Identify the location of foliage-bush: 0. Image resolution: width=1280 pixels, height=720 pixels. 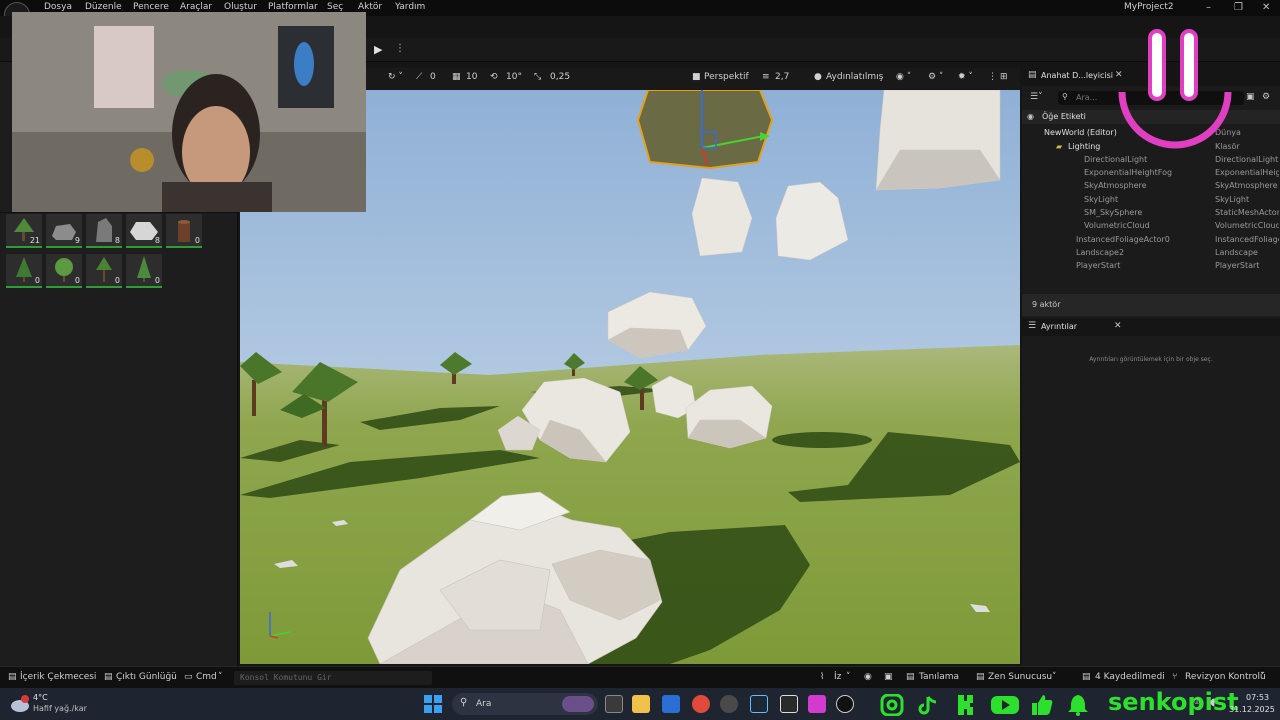
(64, 271).